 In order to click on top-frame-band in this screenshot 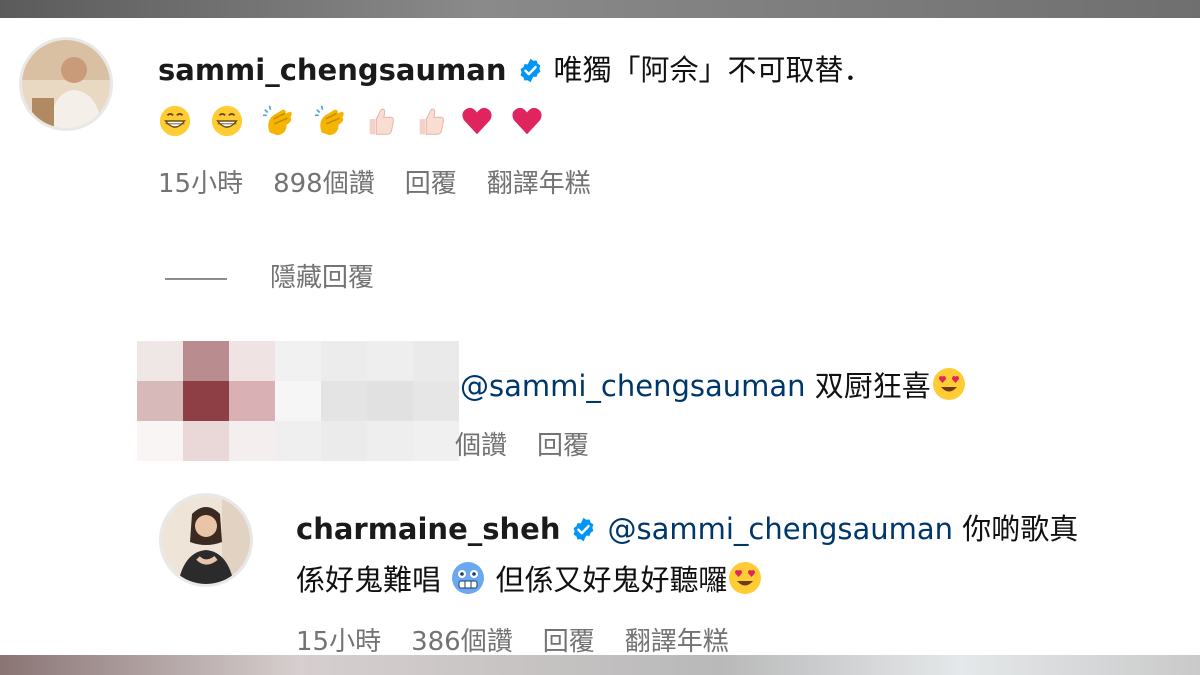, I will do `click(600, 9)`.